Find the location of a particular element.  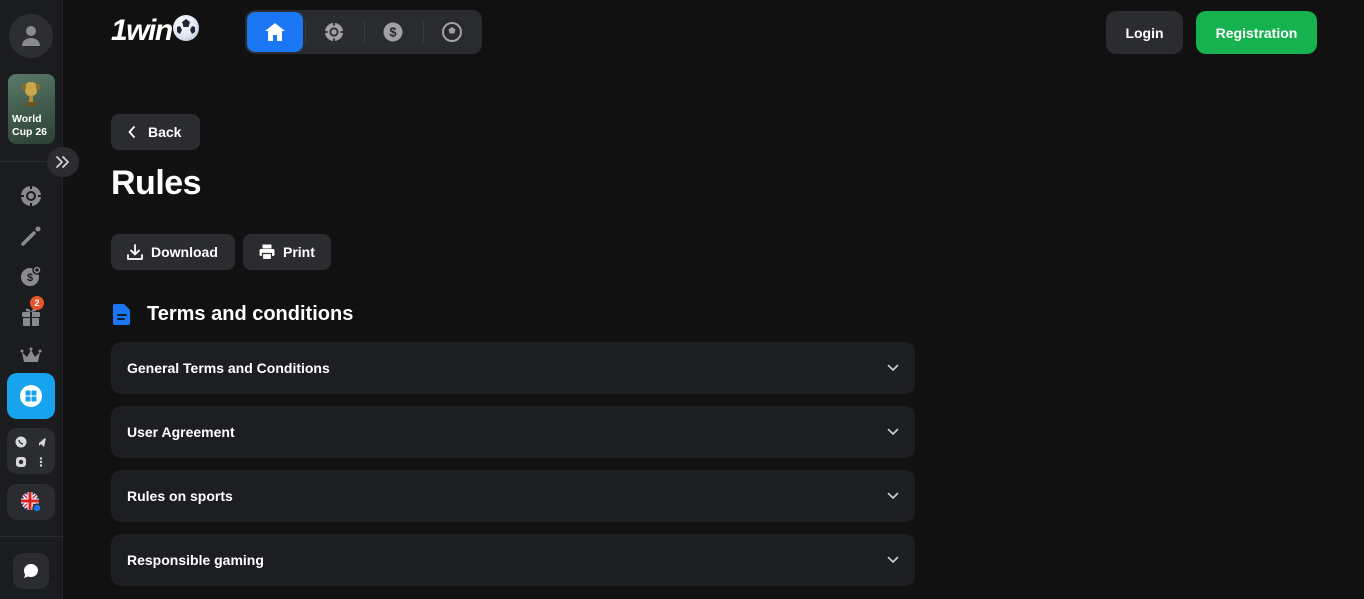

windows-app-button is located at coordinates (31, 396).